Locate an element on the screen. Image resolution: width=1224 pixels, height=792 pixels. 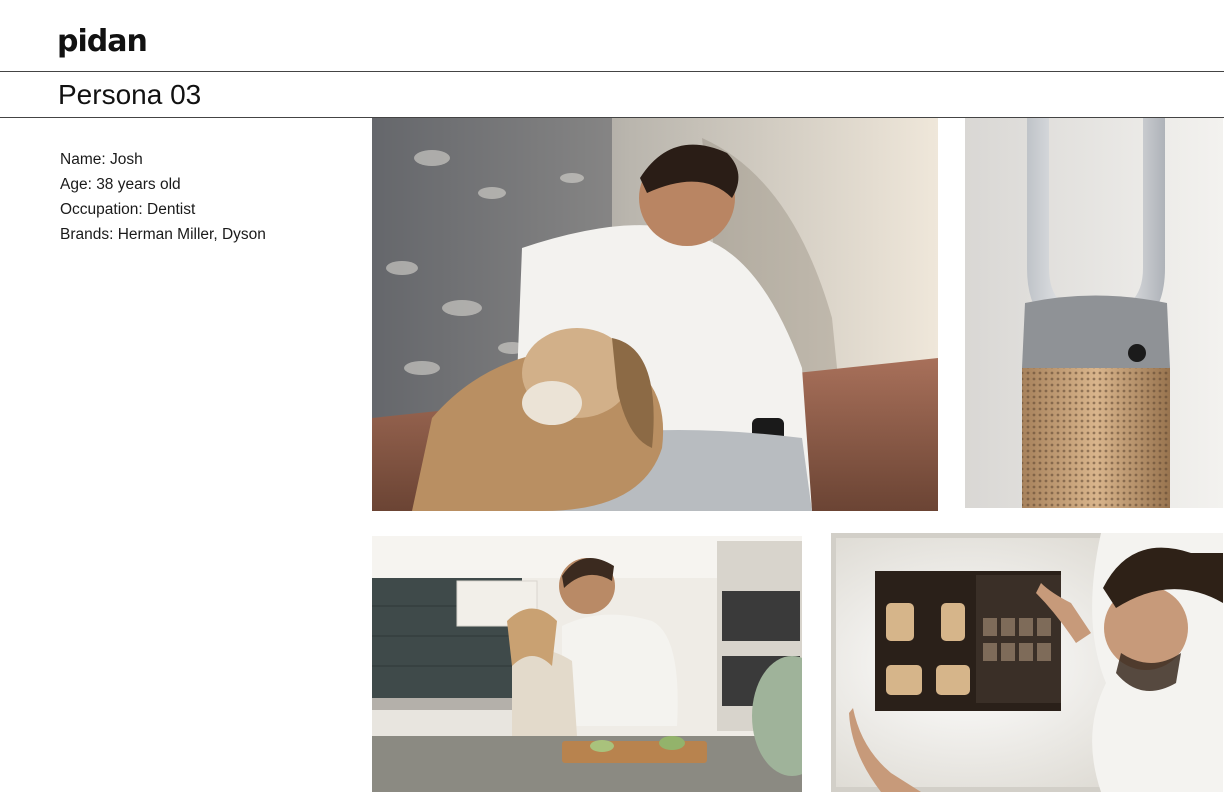
dyson-purifier-photo is located at coordinates (1094, 313).